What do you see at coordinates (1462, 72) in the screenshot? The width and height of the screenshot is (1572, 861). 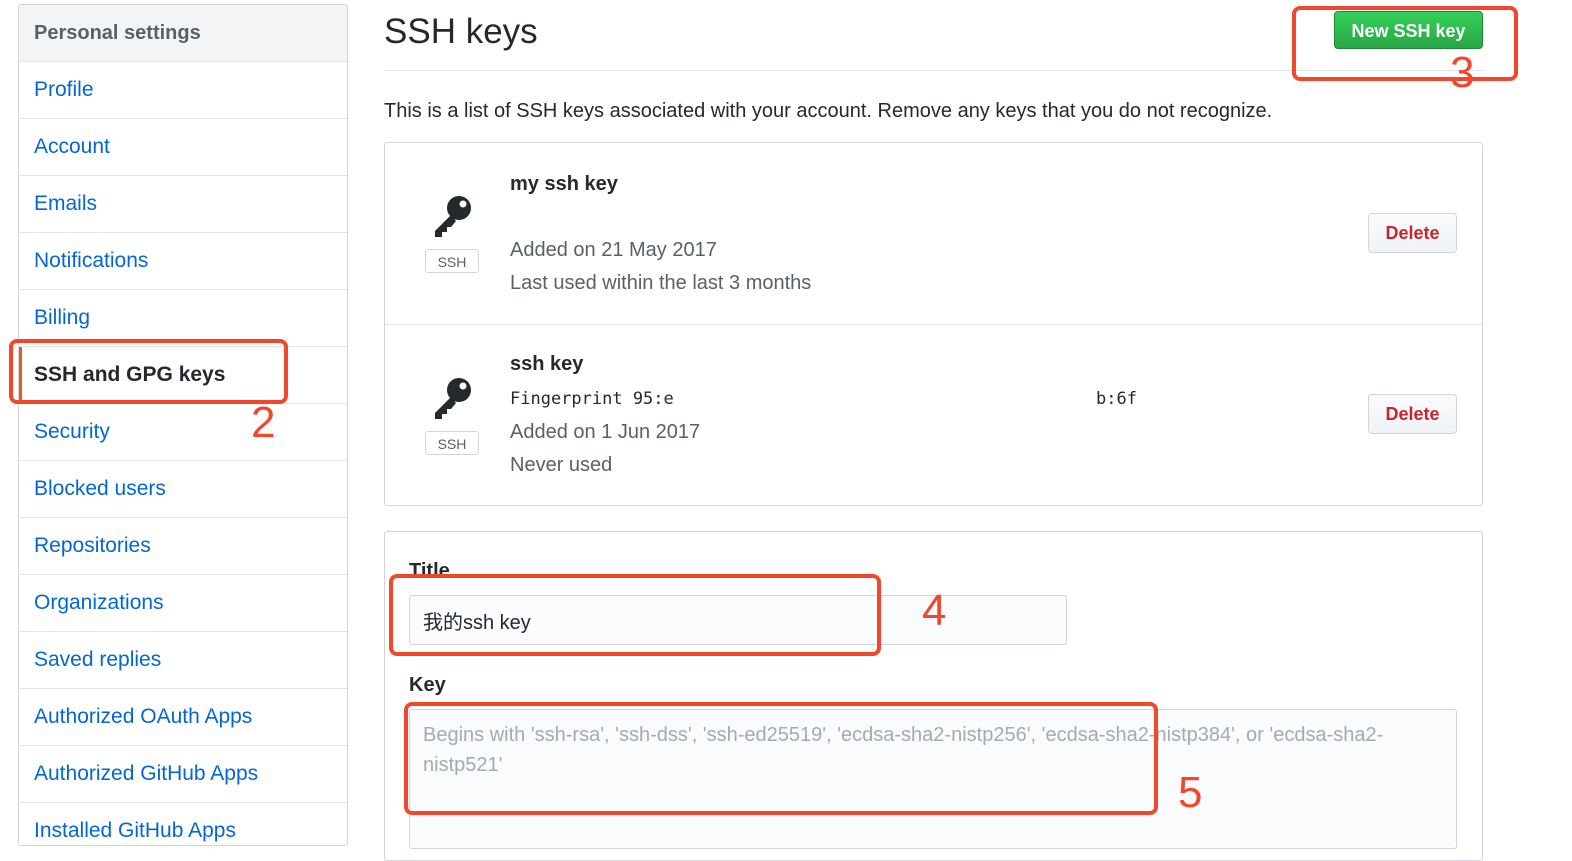 I see `annotation-number: 3` at bounding box center [1462, 72].